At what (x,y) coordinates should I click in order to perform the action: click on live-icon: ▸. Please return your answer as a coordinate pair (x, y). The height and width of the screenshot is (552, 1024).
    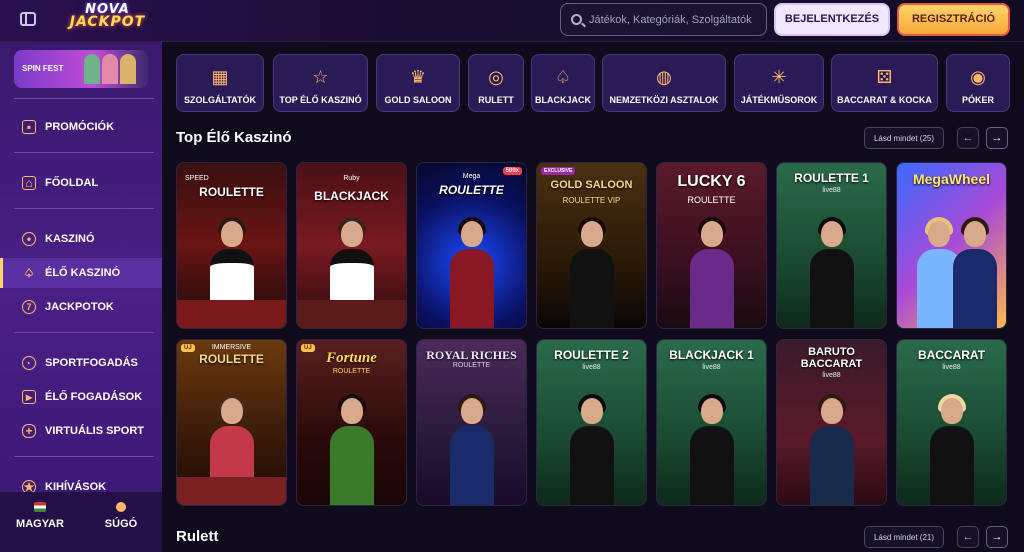
    Looking at the image, I should click on (29, 397).